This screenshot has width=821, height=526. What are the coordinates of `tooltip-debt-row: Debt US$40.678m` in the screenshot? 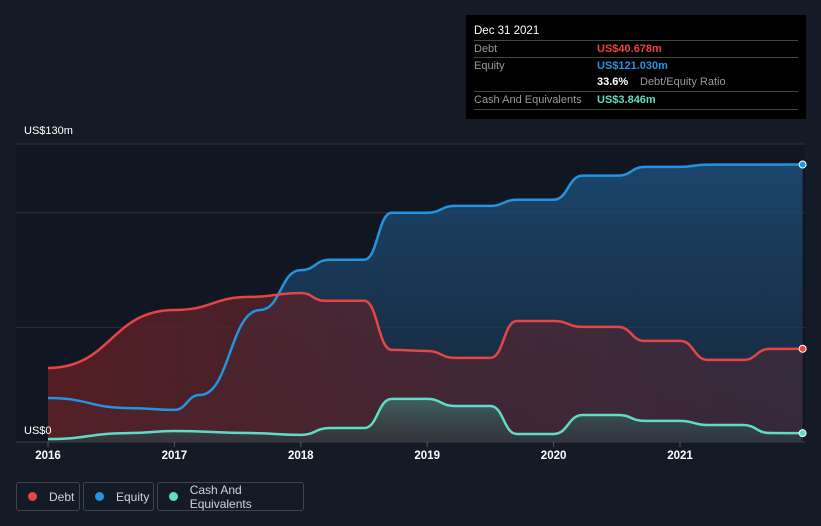 It's located at (636, 49).